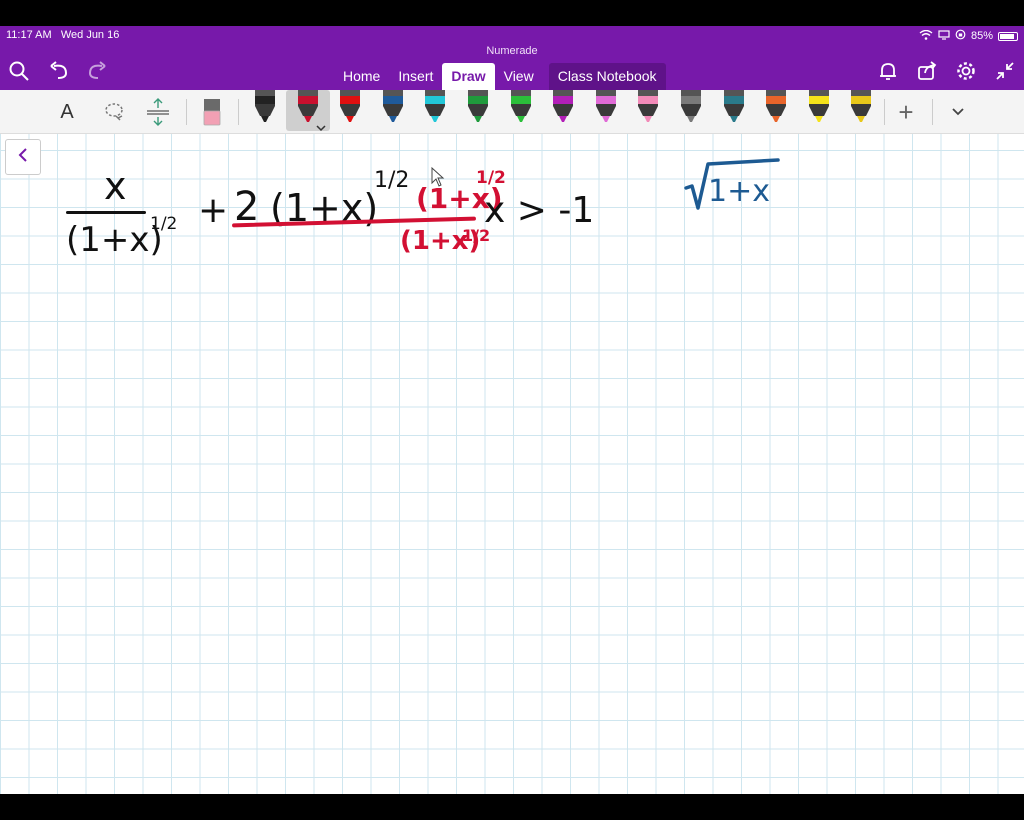  What do you see at coordinates (966, 71) in the screenshot?
I see `gear-icon` at bounding box center [966, 71].